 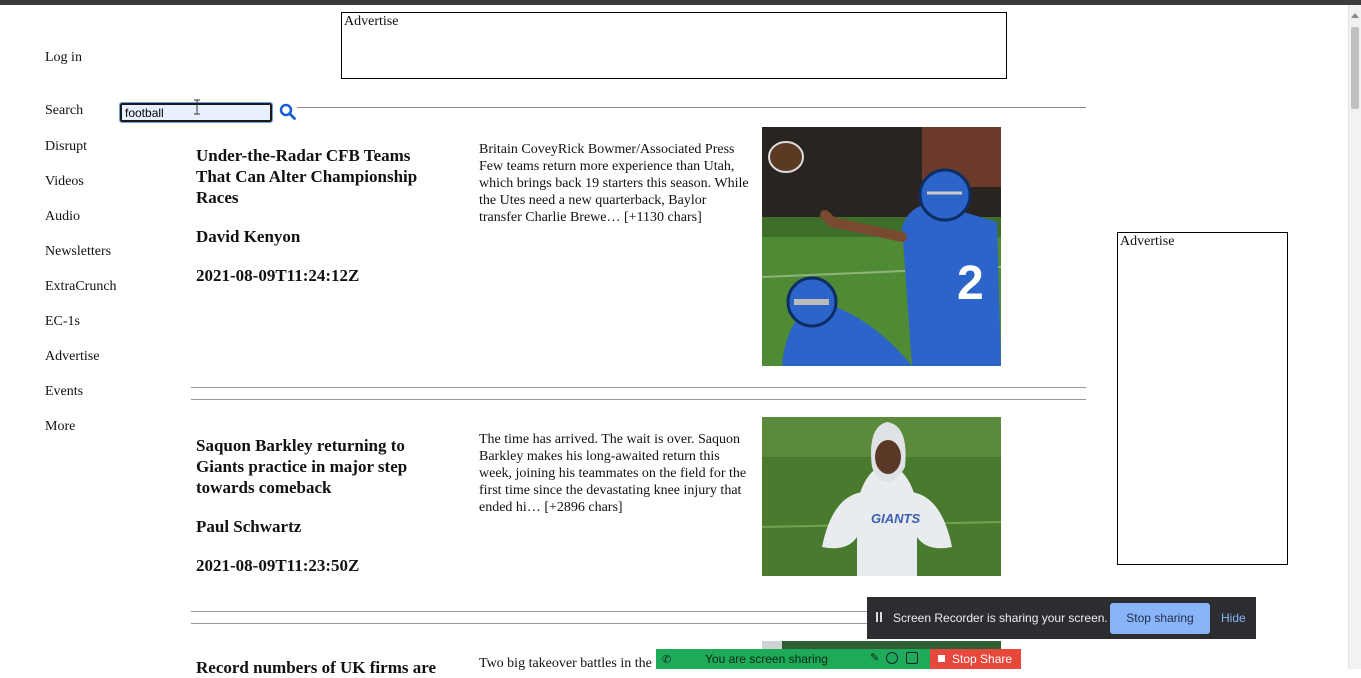 I want to click on nav-item-newsletters: Newsletters, so click(x=81, y=260).